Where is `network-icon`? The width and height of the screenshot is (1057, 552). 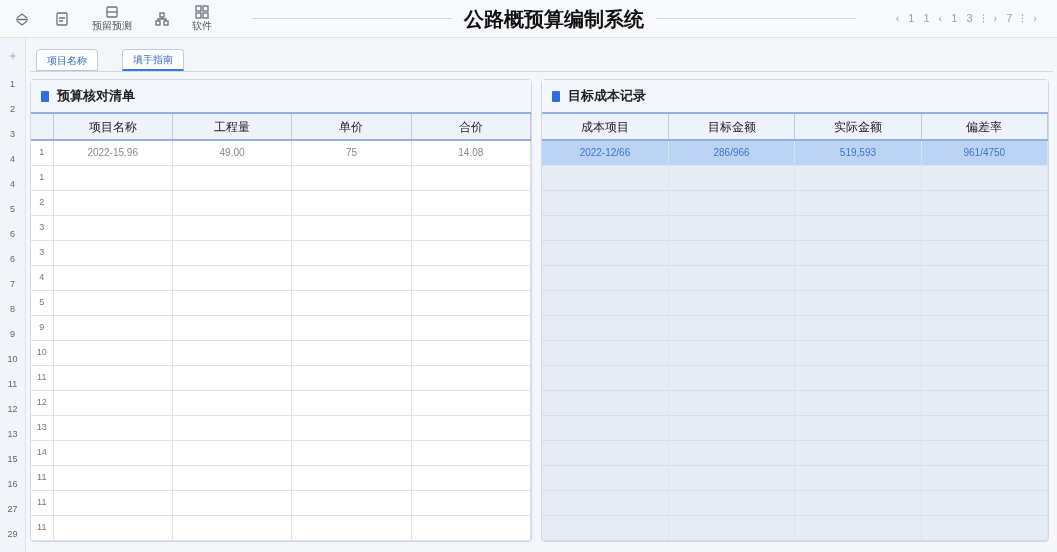 network-icon is located at coordinates (162, 18).